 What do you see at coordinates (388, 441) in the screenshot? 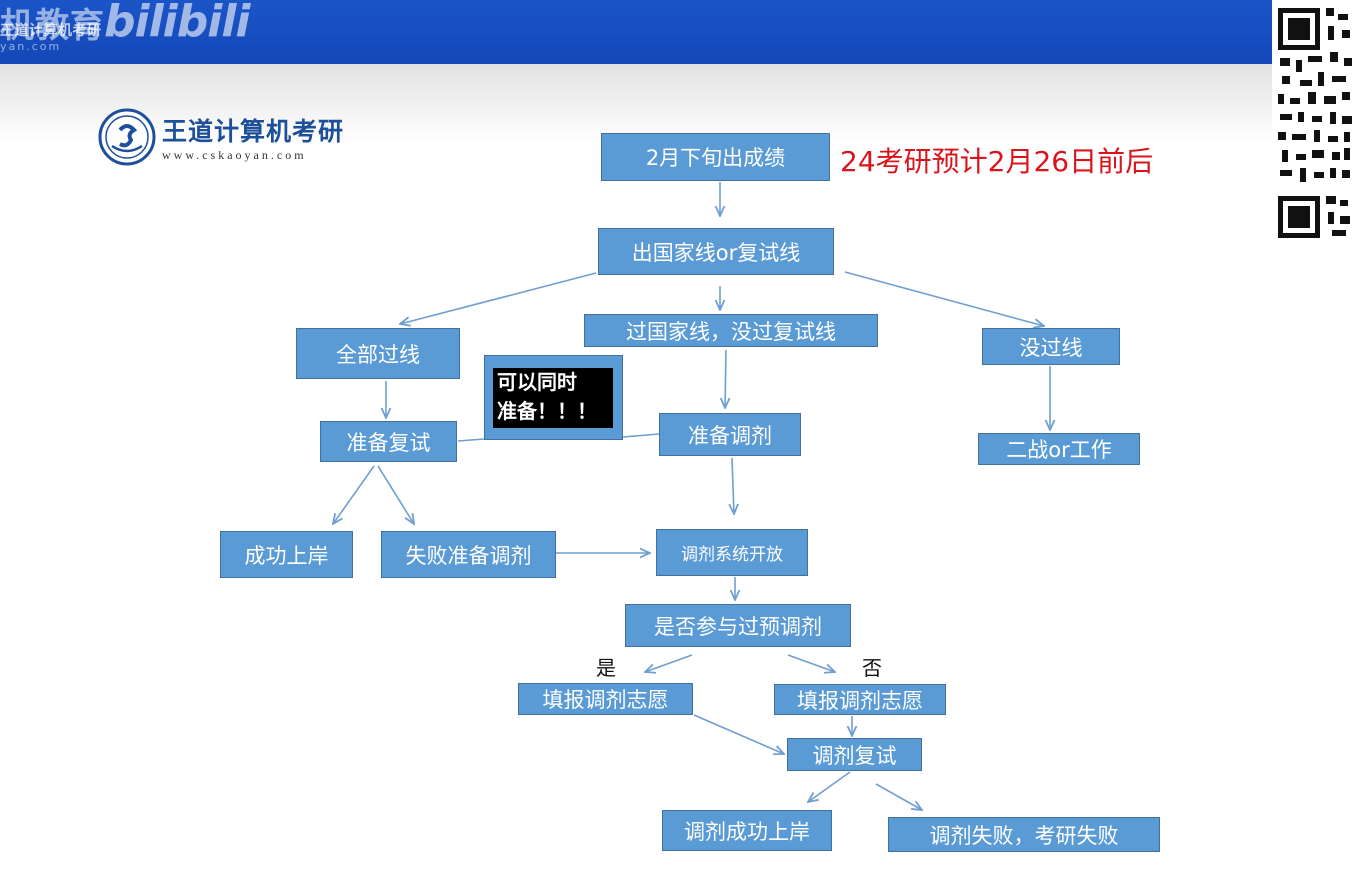
I see `node-prep-retest: 准备复试` at bounding box center [388, 441].